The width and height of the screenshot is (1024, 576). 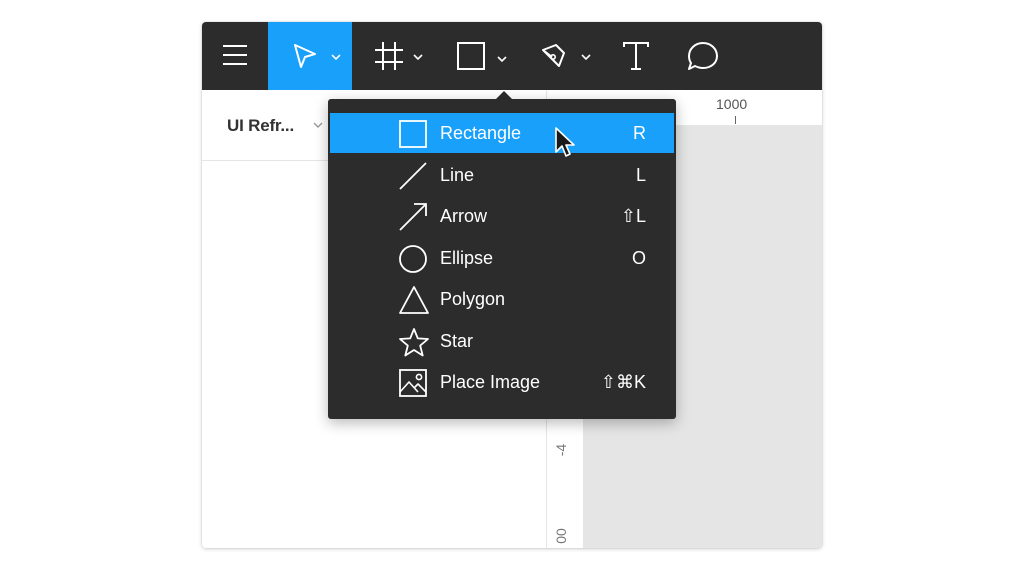 I want to click on frame-hash-icon, so click(x=389, y=56).